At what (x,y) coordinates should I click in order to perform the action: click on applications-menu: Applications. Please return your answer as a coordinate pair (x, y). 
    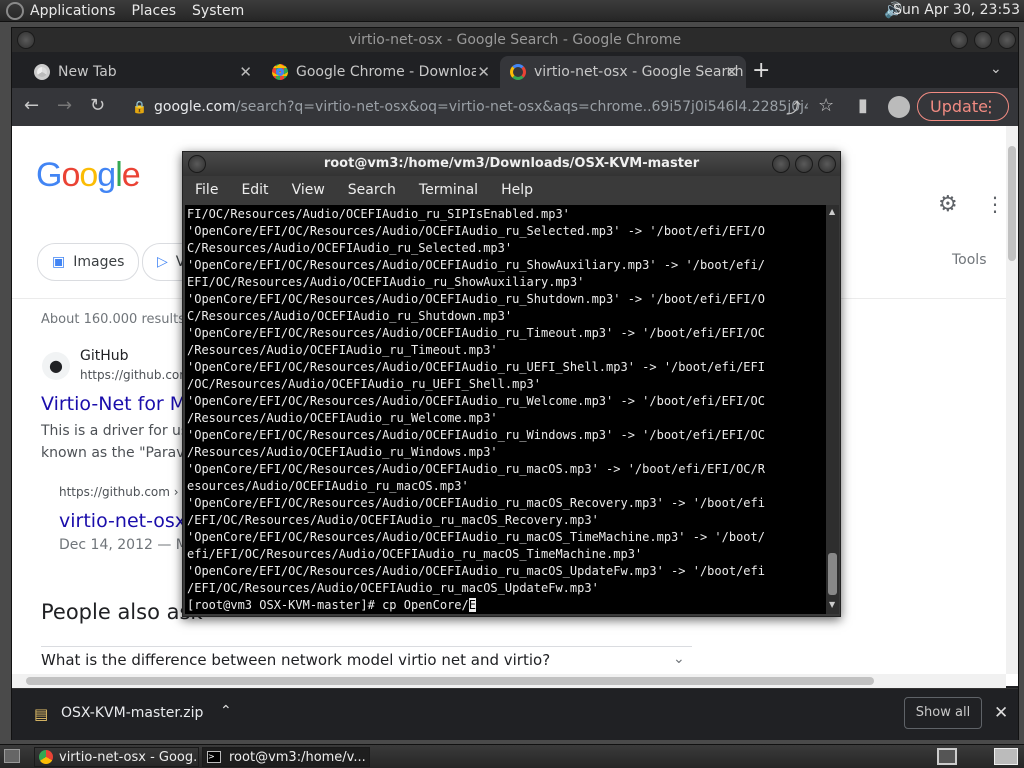
    Looking at the image, I should click on (73, 11).